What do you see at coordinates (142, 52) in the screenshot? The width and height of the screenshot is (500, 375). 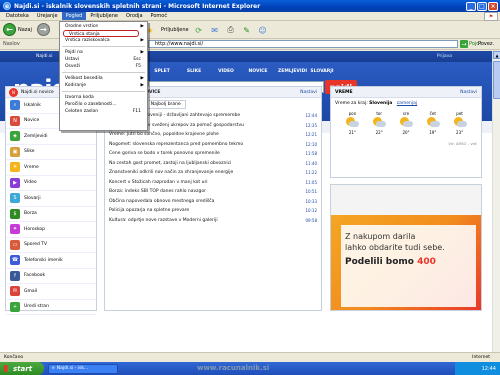 I see `submenu-arrow-icon: ▶` at bounding box center [142, 52].